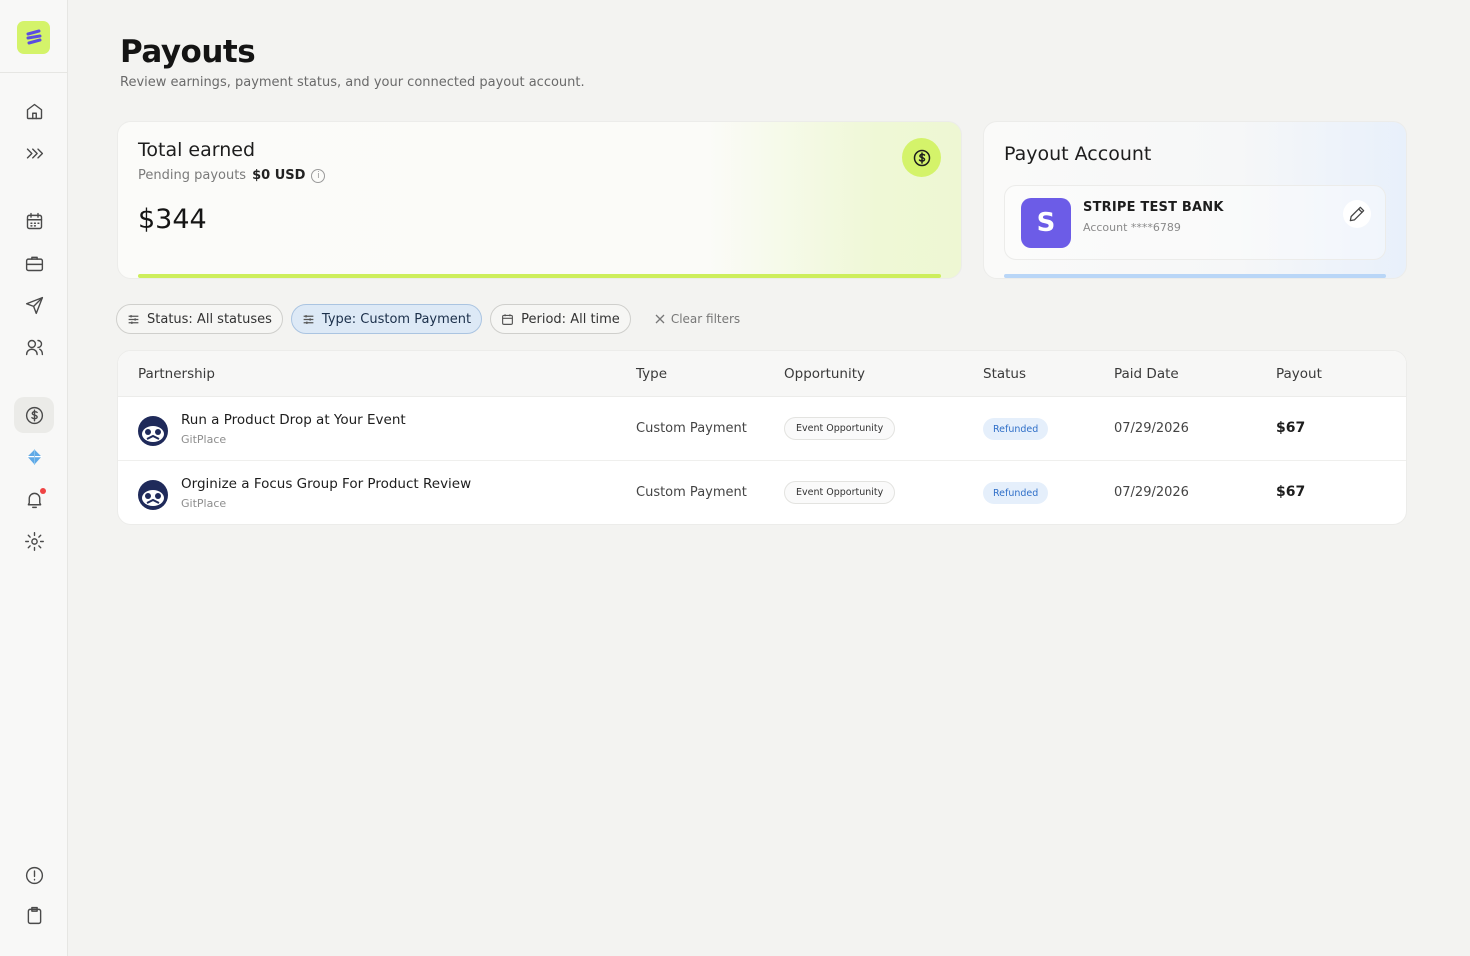 The image size is (1470, 956). Describe the element at coordinates (34, 915) in the screenshot. I see `clipboard-icon` at that location.